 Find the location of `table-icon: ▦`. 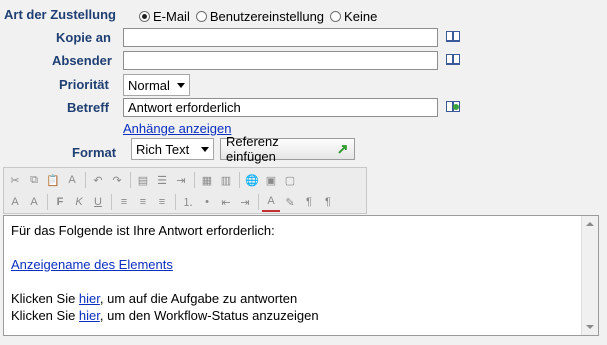

table-icon: ▦ is located at coordinates (207, 180).